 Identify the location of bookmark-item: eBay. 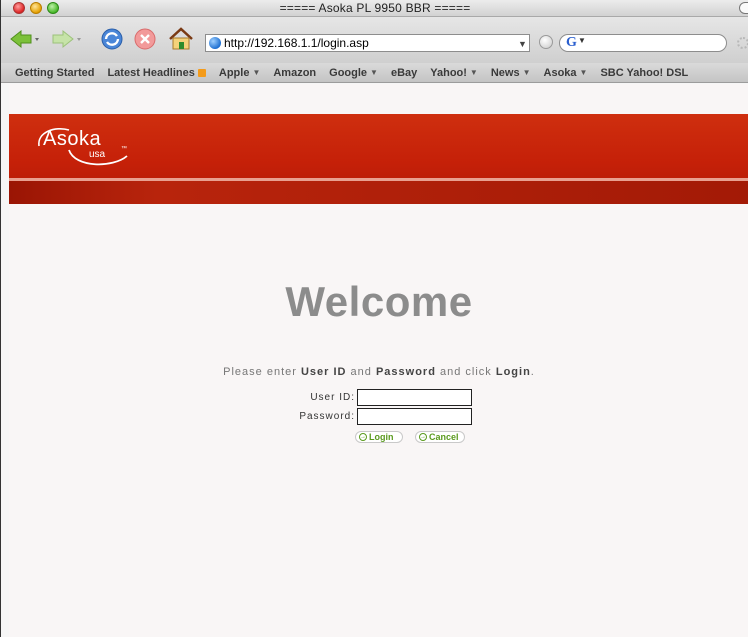
(404, 73).